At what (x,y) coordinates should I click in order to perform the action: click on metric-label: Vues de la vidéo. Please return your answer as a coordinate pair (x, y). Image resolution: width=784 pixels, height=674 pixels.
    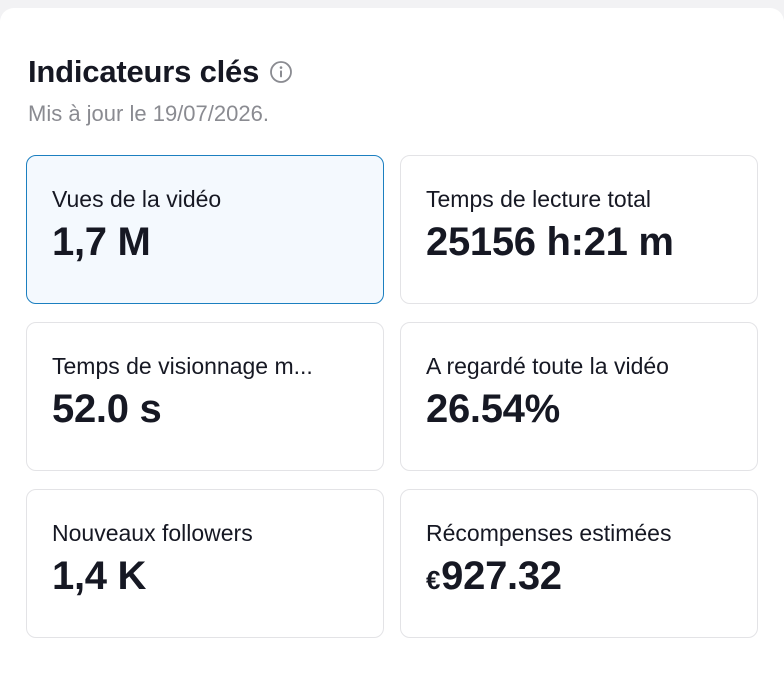
    Looking at the image, I should click on (137, 199).